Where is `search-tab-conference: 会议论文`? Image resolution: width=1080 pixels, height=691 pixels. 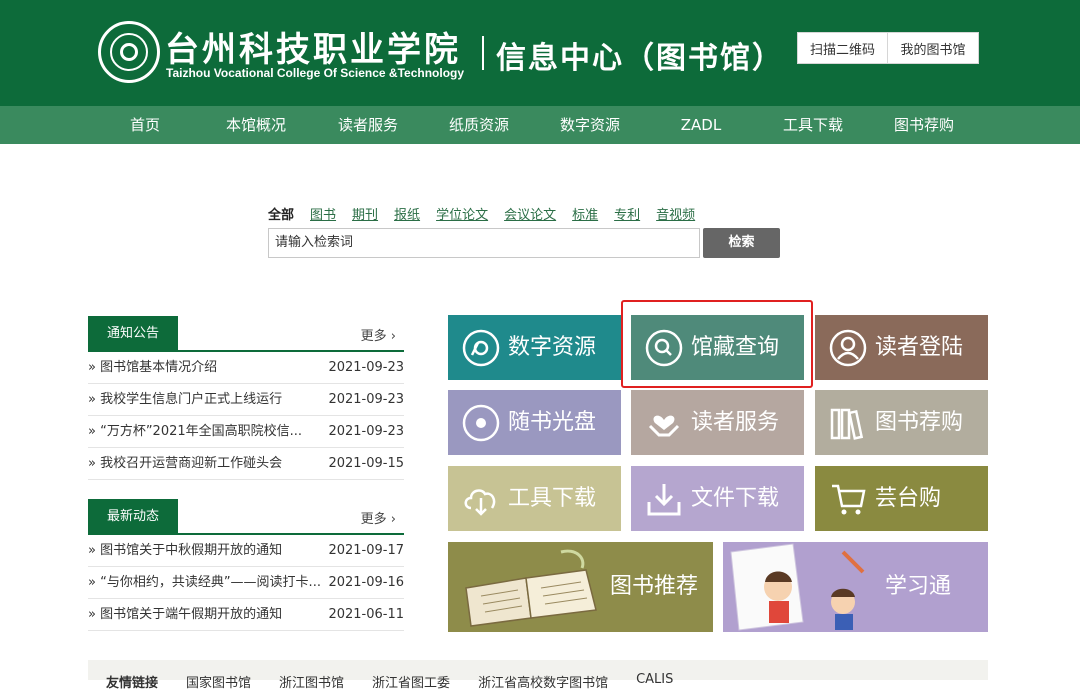 search-tab-conference: 会议论文 is located at coordinates (530, 213).